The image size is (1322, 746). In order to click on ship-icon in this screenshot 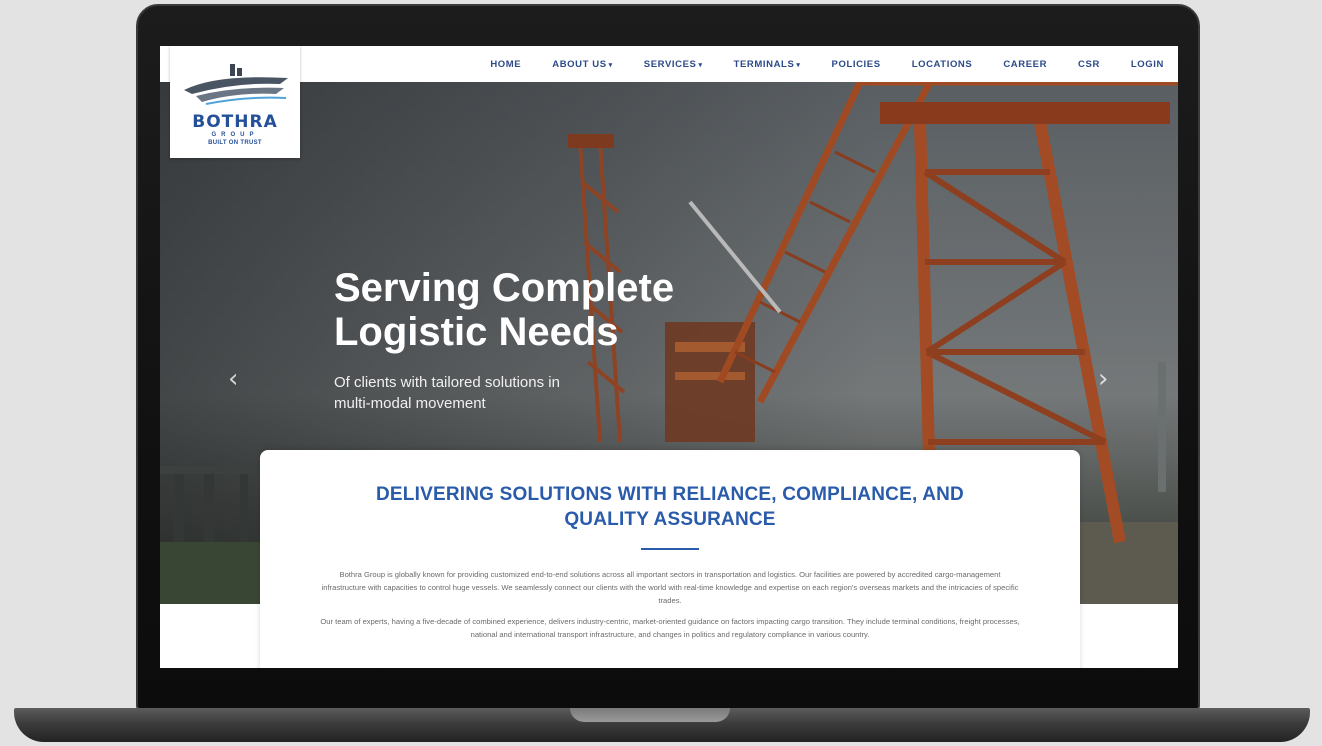, I will do `click(236, 84)`.